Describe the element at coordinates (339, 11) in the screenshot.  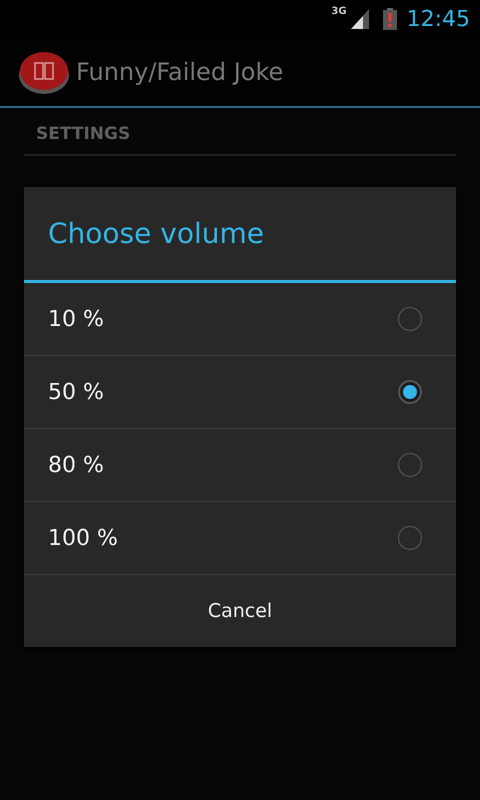
I see `network-type-label: 3G` at that location.